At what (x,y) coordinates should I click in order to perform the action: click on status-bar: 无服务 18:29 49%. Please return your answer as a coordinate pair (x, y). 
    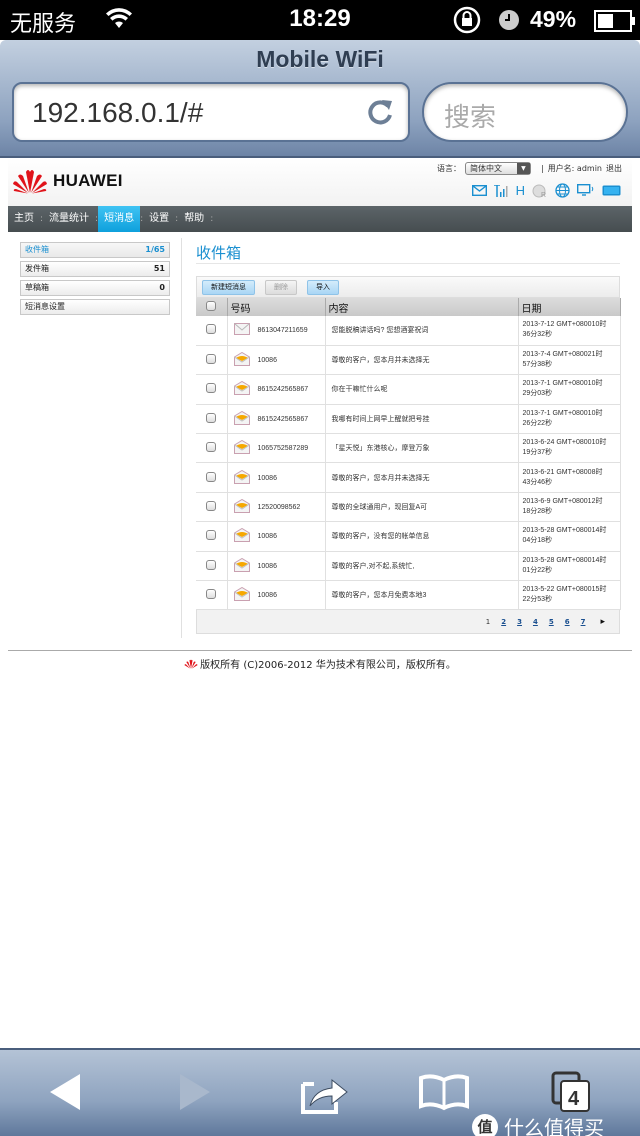
    Looking at the image, I should click on (320, 20).